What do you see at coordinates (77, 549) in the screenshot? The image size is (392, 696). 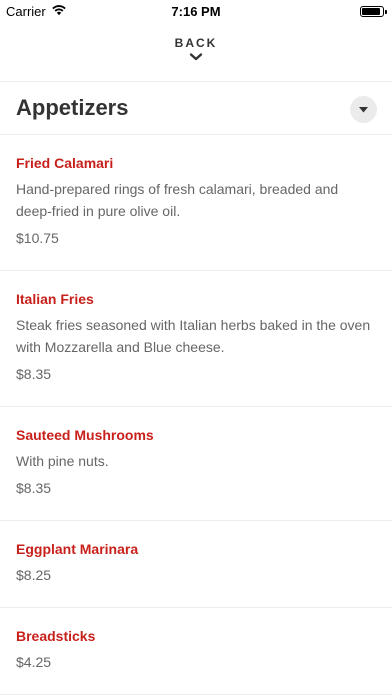 I see `menu-item-name: Eggplant Marinara` at bounding box center [77, 549].